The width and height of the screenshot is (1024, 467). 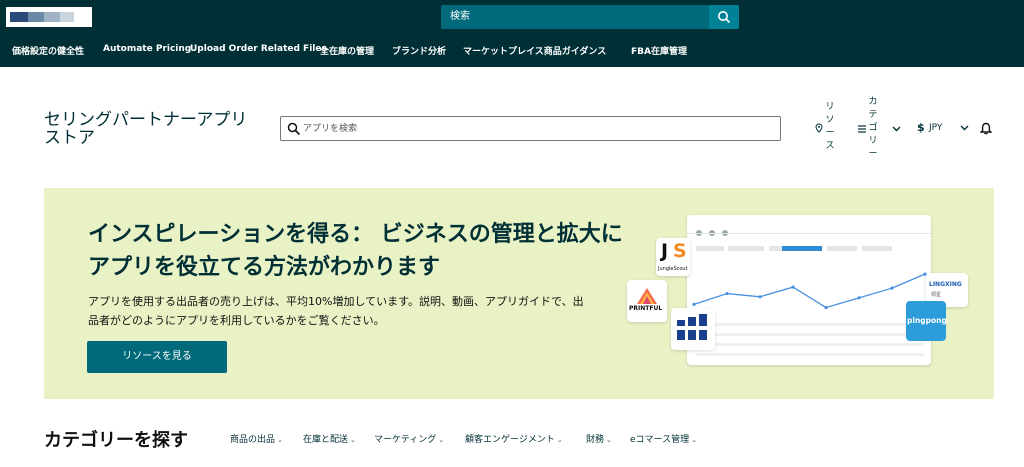 I want to click on view-resources-button: リソースを見る, so click(x=157, y=357).